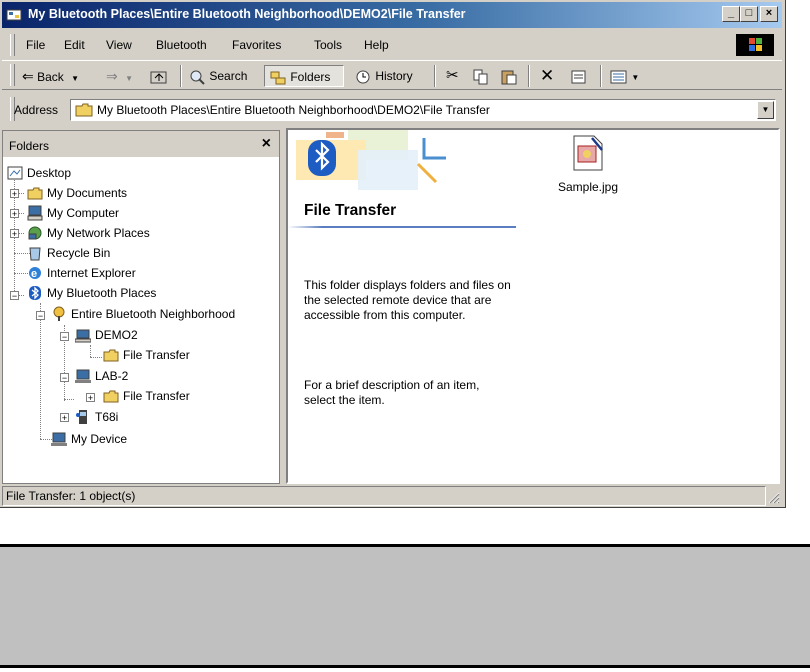 This screenshot has width=810, height=672. Describe the element at coordinates (83, 213) in the screenshot. I see `tree-node-label: My Computer` at that location.